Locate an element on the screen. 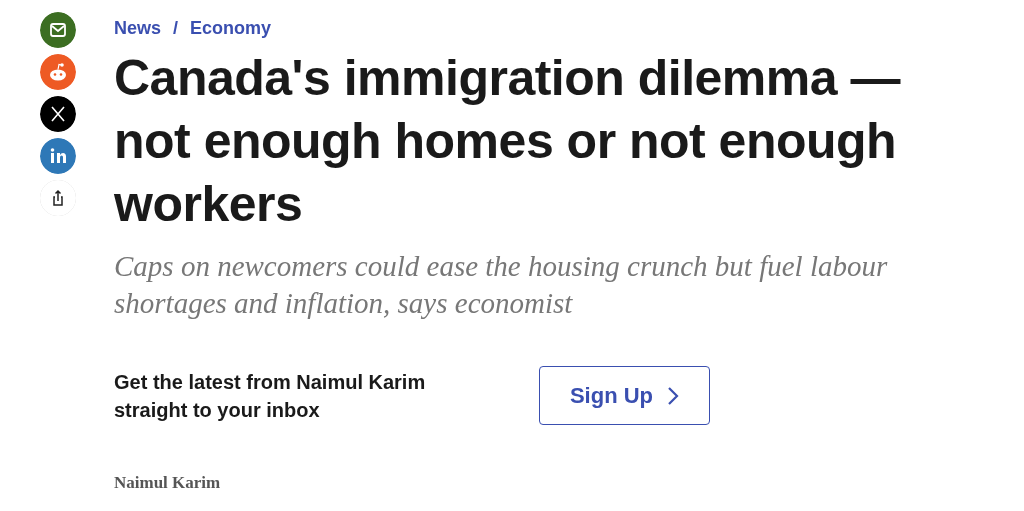 The width and height of the screenshot is (1024, 511). share-icon is located at coordinates (58, 198).